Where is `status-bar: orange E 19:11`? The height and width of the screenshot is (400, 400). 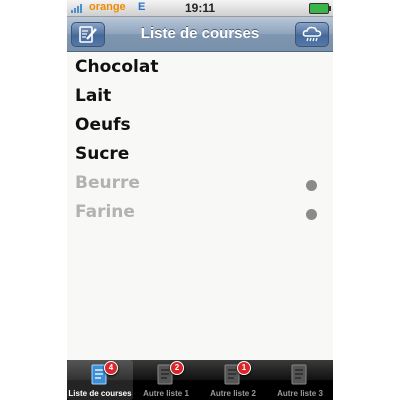
status-bar: orange E 19:11 is located at coordinates (200, 8).